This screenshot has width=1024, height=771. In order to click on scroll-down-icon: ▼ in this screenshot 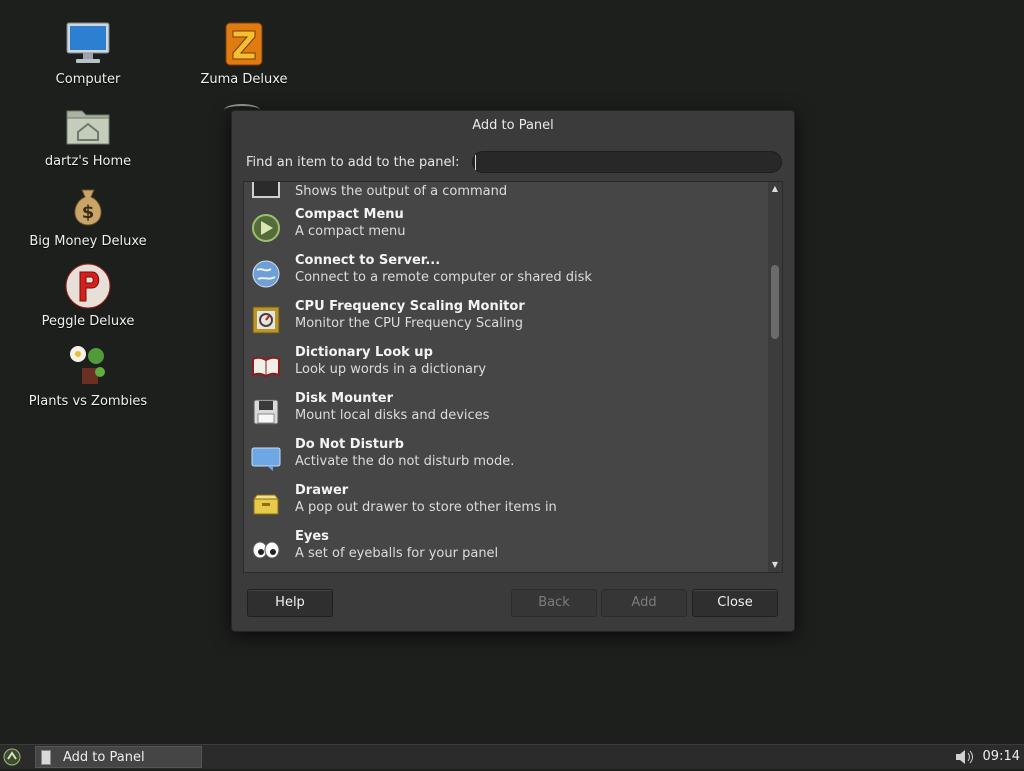, I will do `click(775, 565)`.